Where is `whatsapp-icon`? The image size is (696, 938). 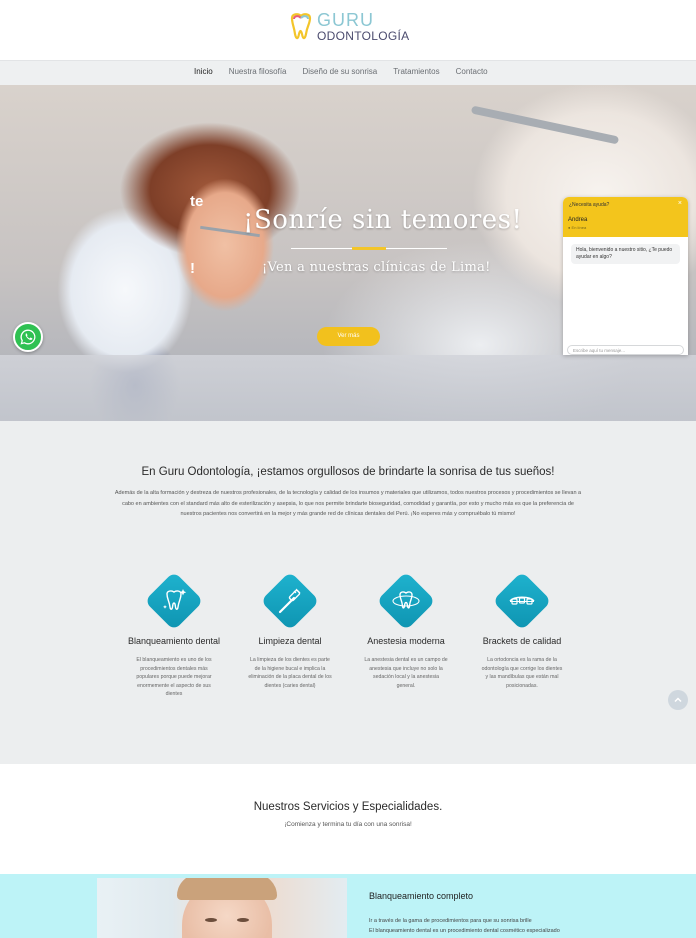 whatsapp-icon is located at coordinates (28, 337).